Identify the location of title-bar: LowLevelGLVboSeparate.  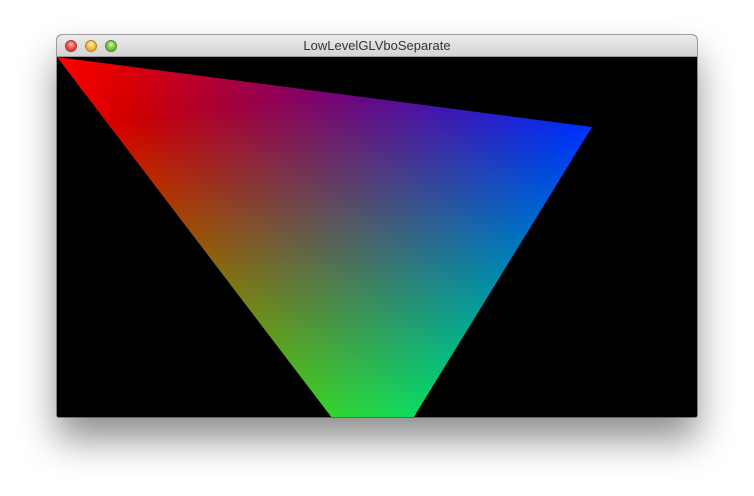
(377, 46).